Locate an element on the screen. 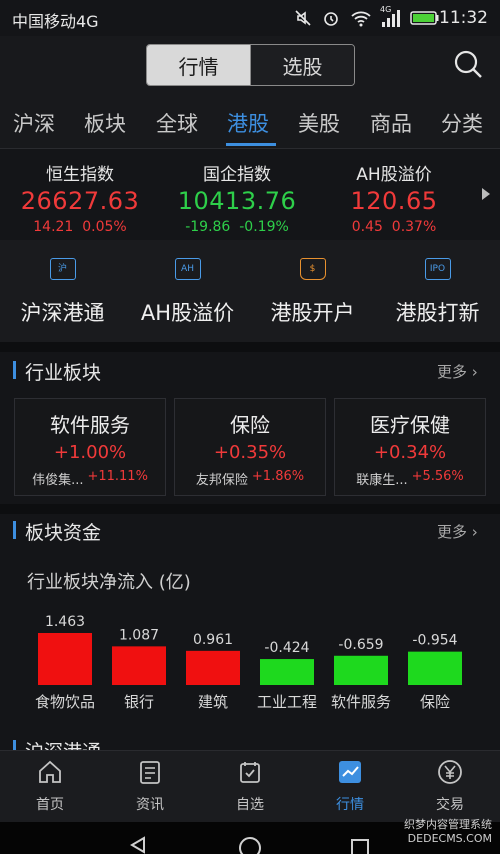 The image size is (500, 854). wifi-icon is located at coordinates (361, 19).